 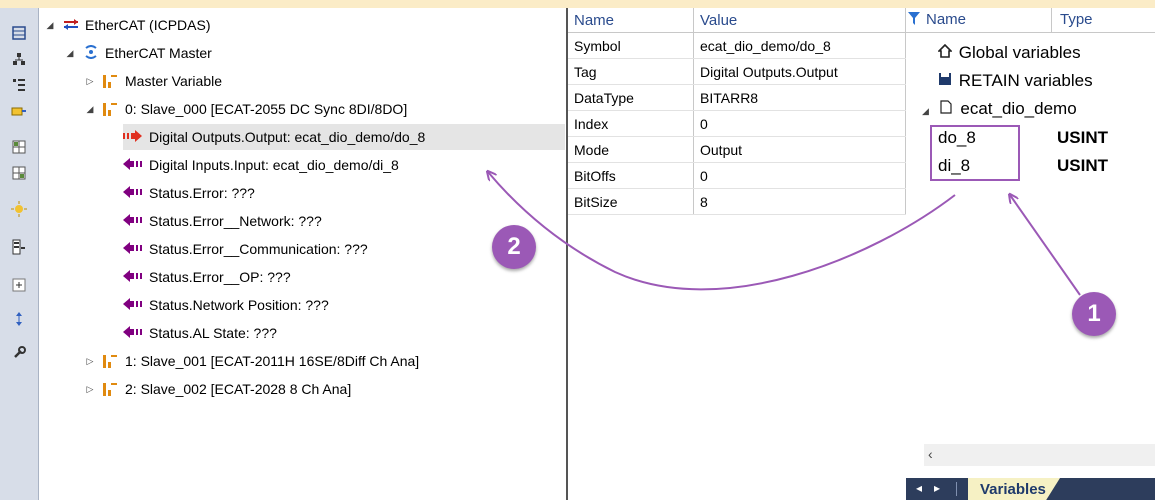 What do you see at coordinates (514, 247) in the screenshot?
I see `step-badge-2: 2` at bounding box center [514, 247].